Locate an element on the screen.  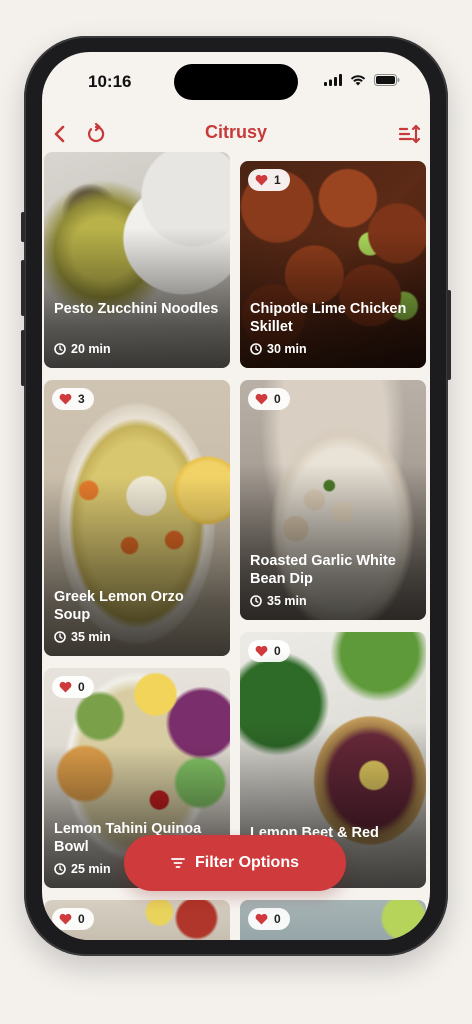
recipe-title: Chipotle Lime Chicken Skillet is located at coordinates (328, 318).